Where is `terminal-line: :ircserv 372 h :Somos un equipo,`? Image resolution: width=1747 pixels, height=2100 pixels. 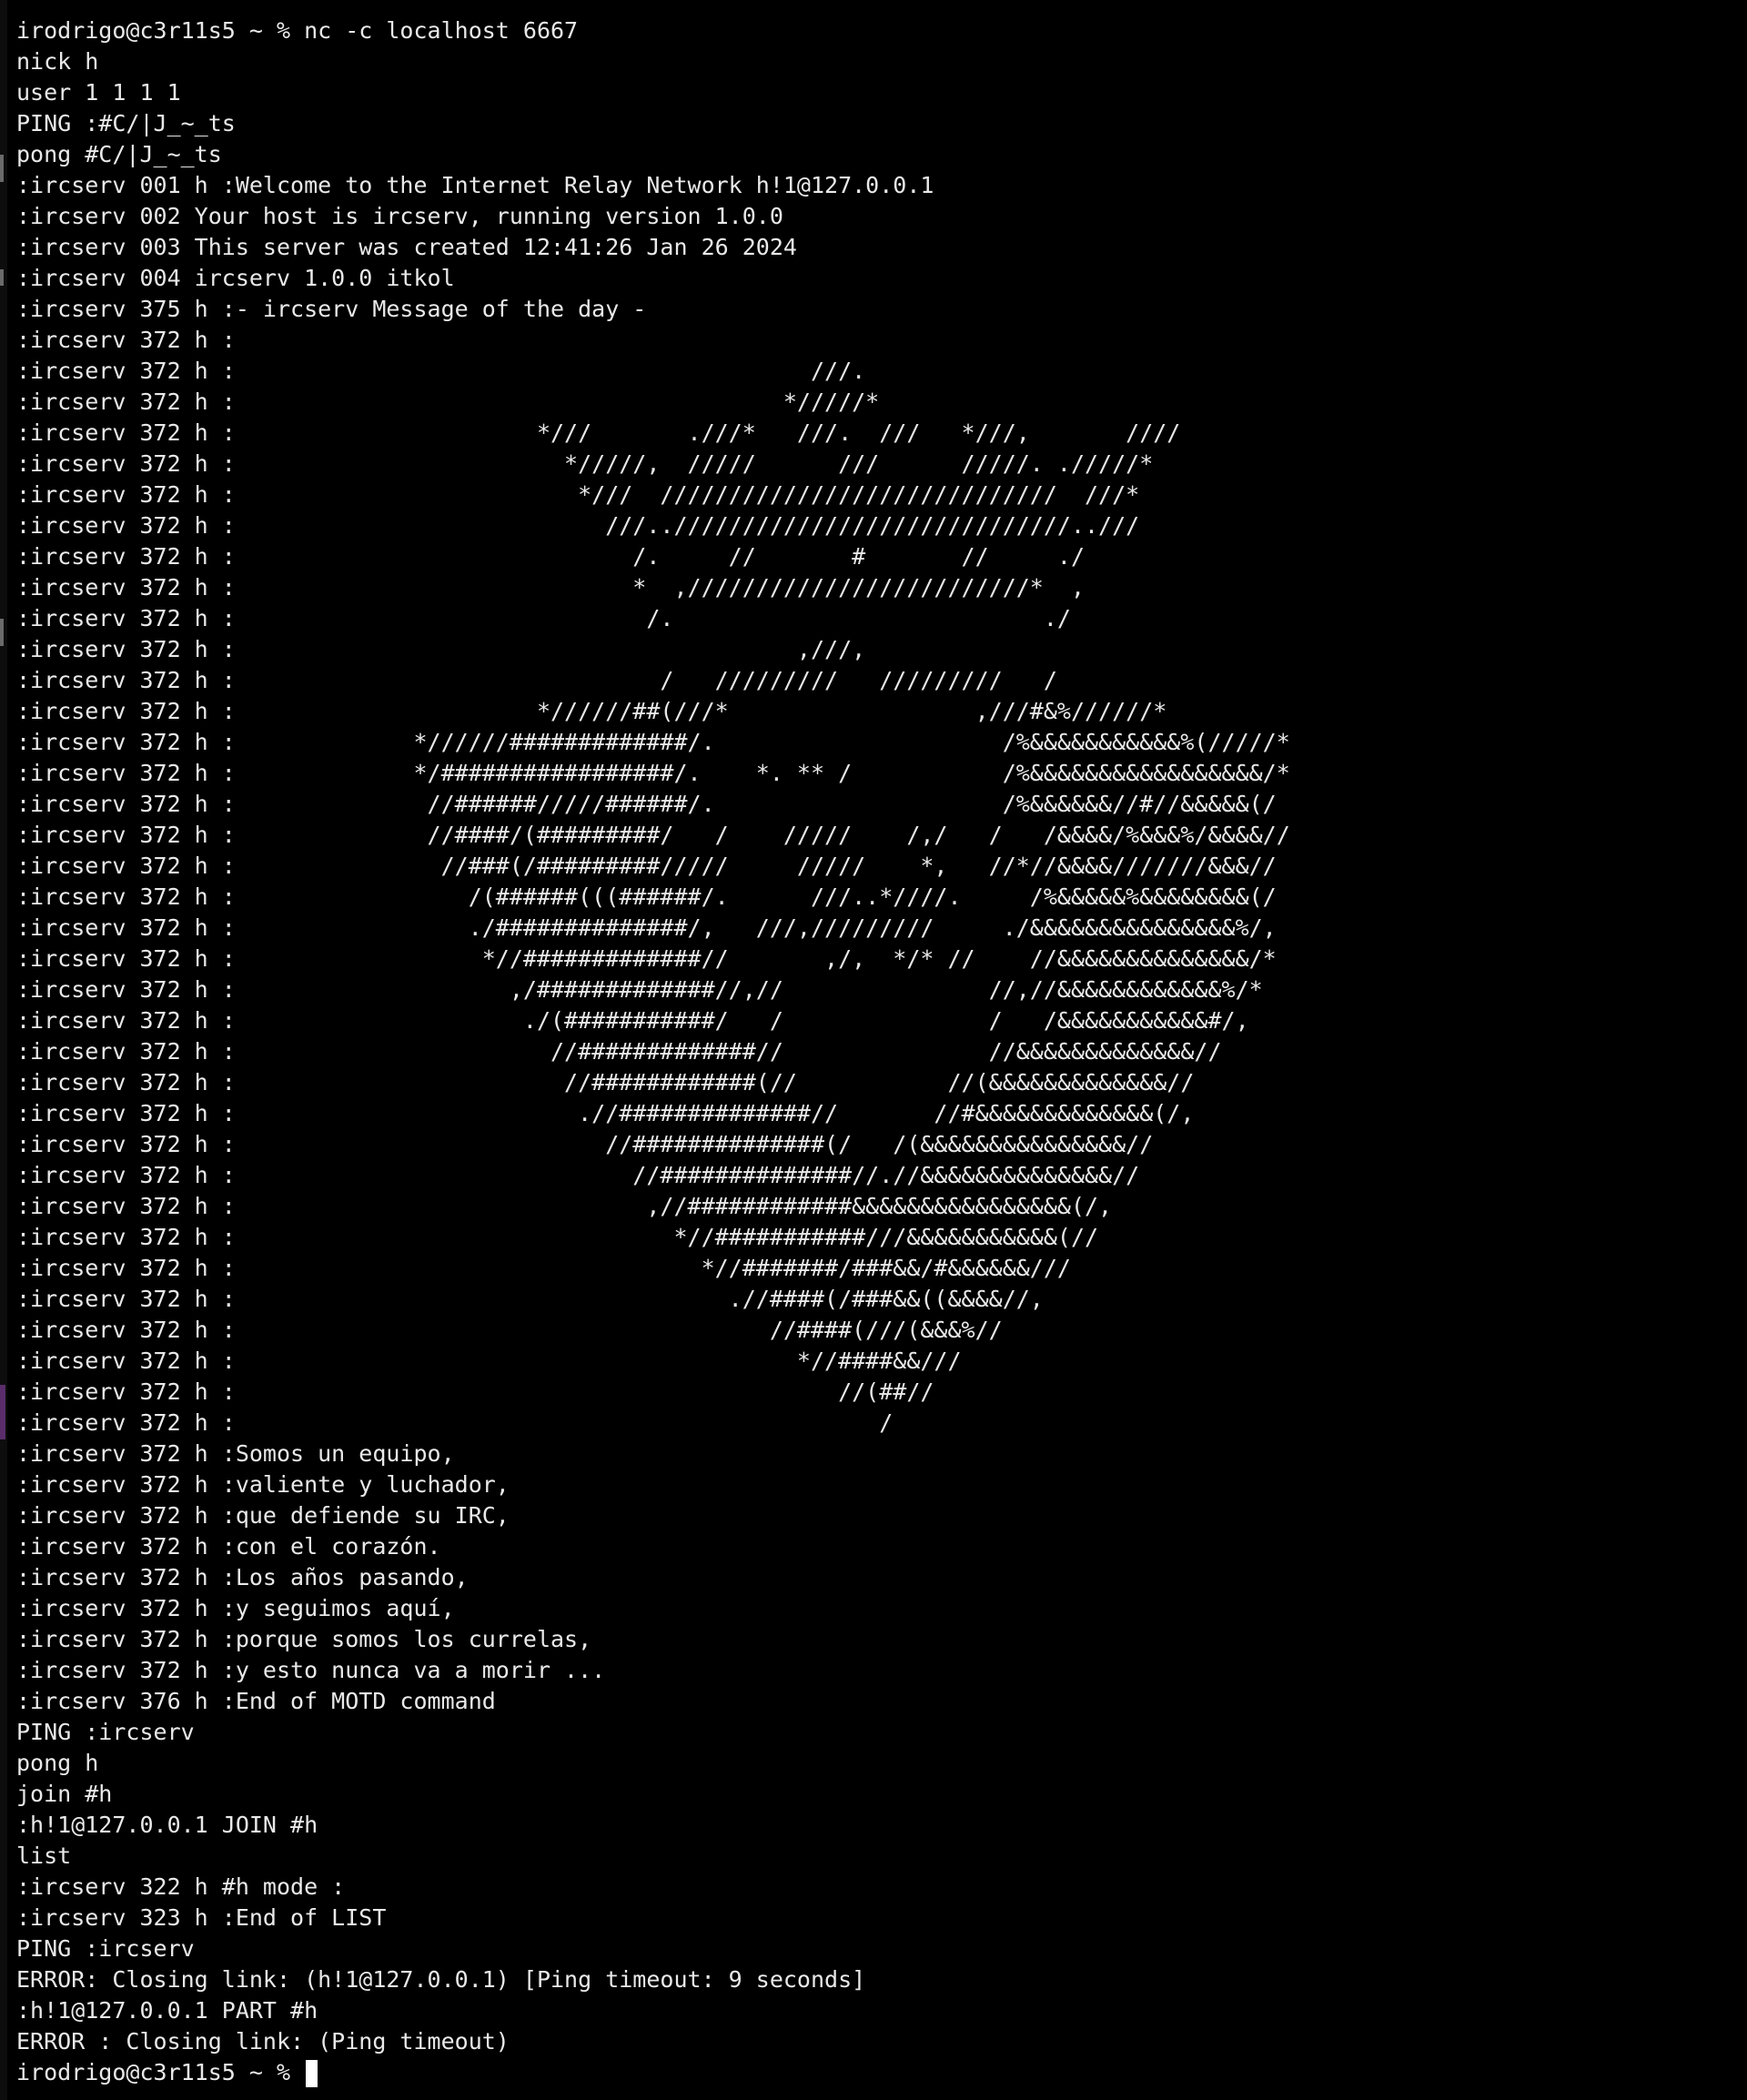
terminal-line: :ircserv 372 h :Somos un equipo, is located at coordinates (236, 1453).